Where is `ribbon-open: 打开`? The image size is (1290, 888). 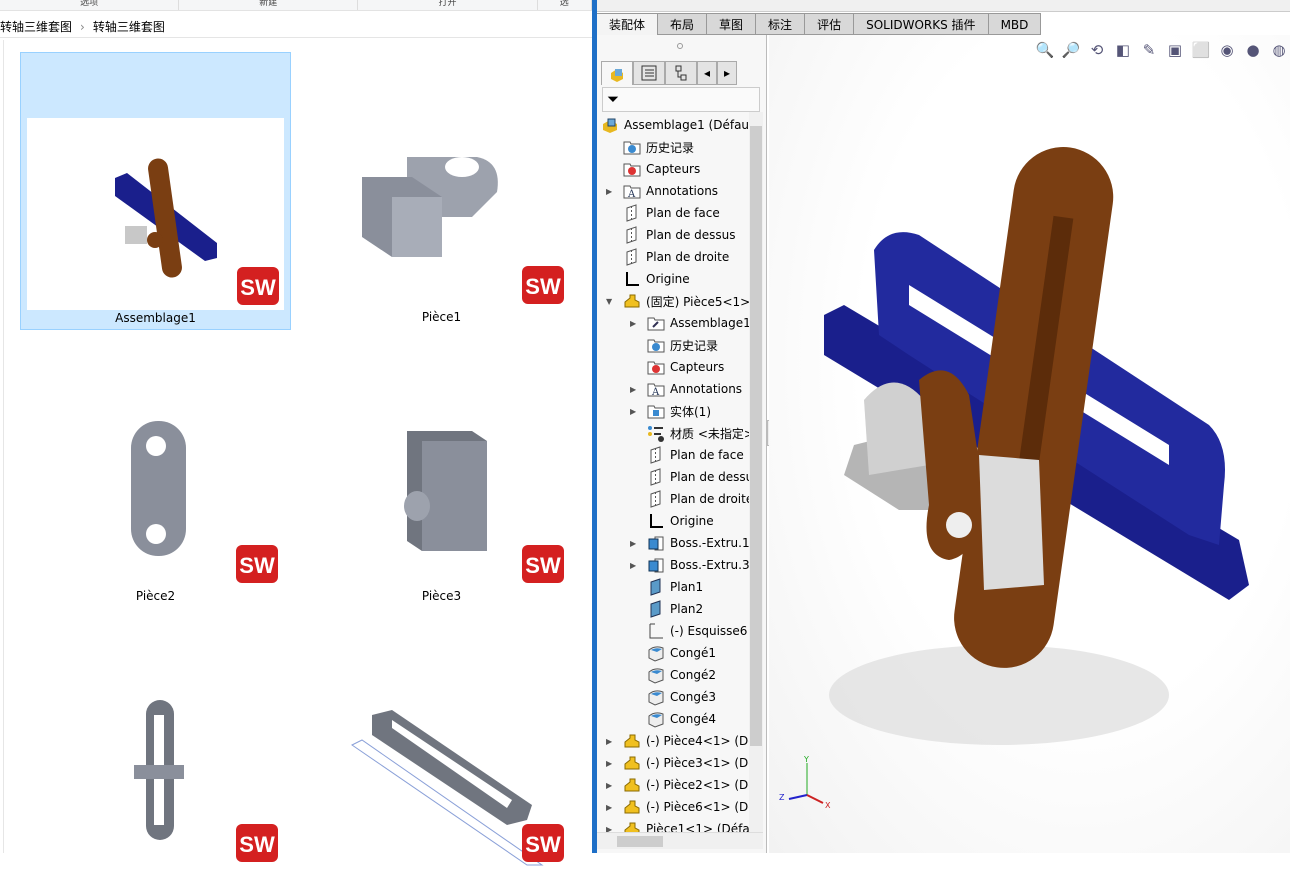
ribbon-open: 打开 is located at coordinates (448, 5).